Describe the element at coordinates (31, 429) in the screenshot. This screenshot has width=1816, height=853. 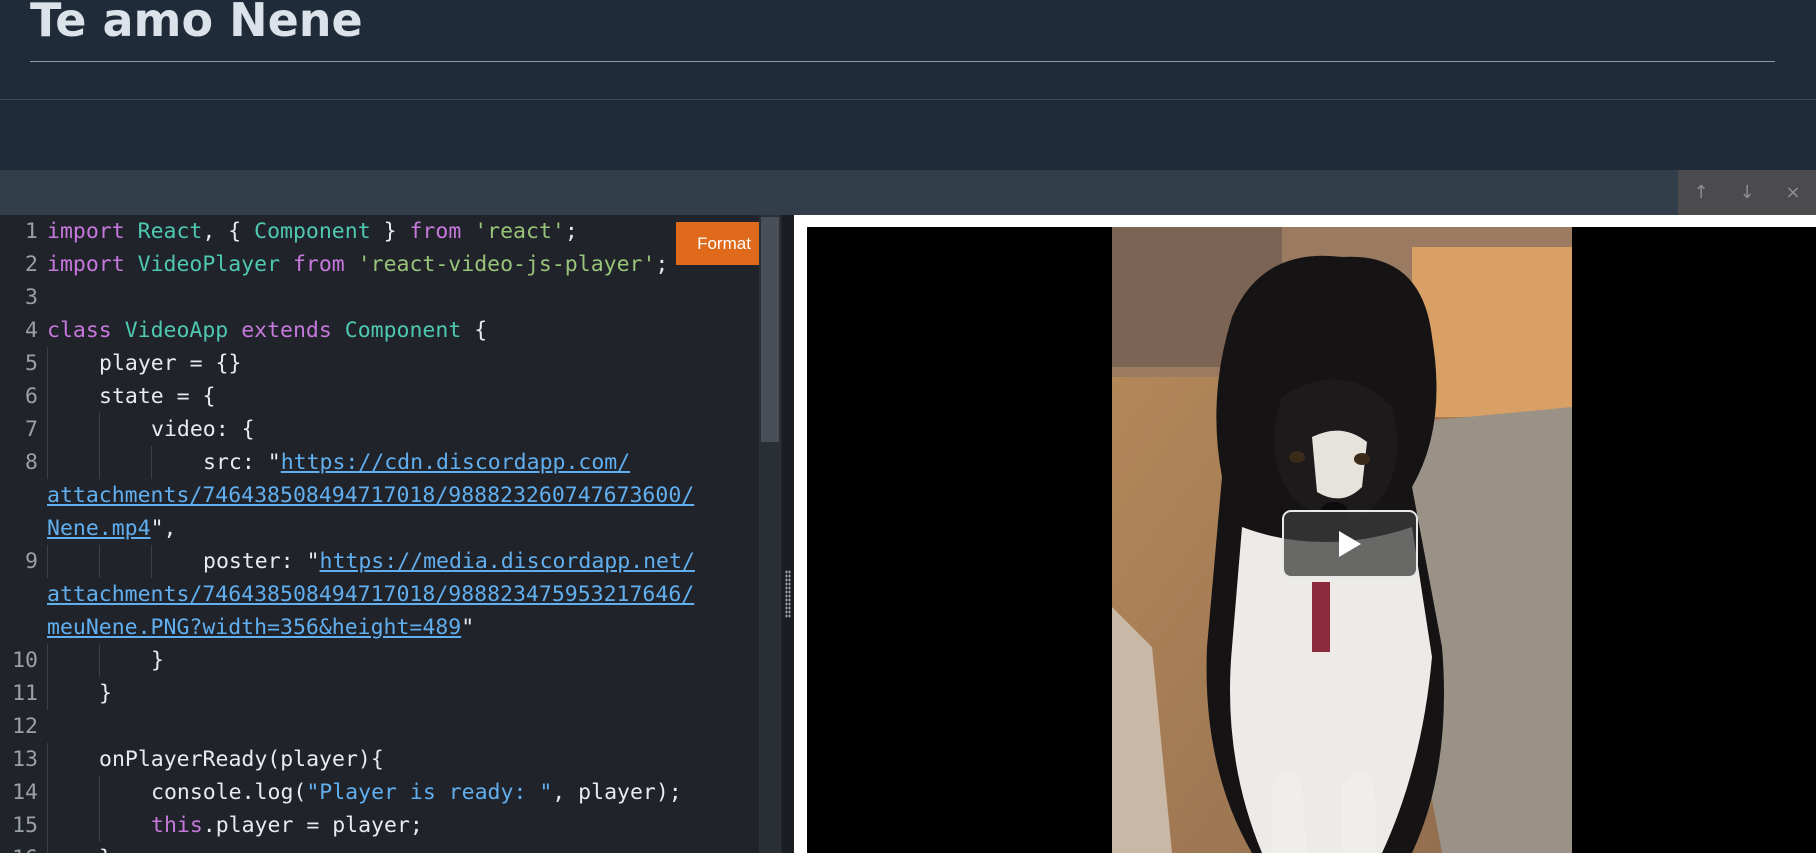
I see `line-number: 7` at that location.